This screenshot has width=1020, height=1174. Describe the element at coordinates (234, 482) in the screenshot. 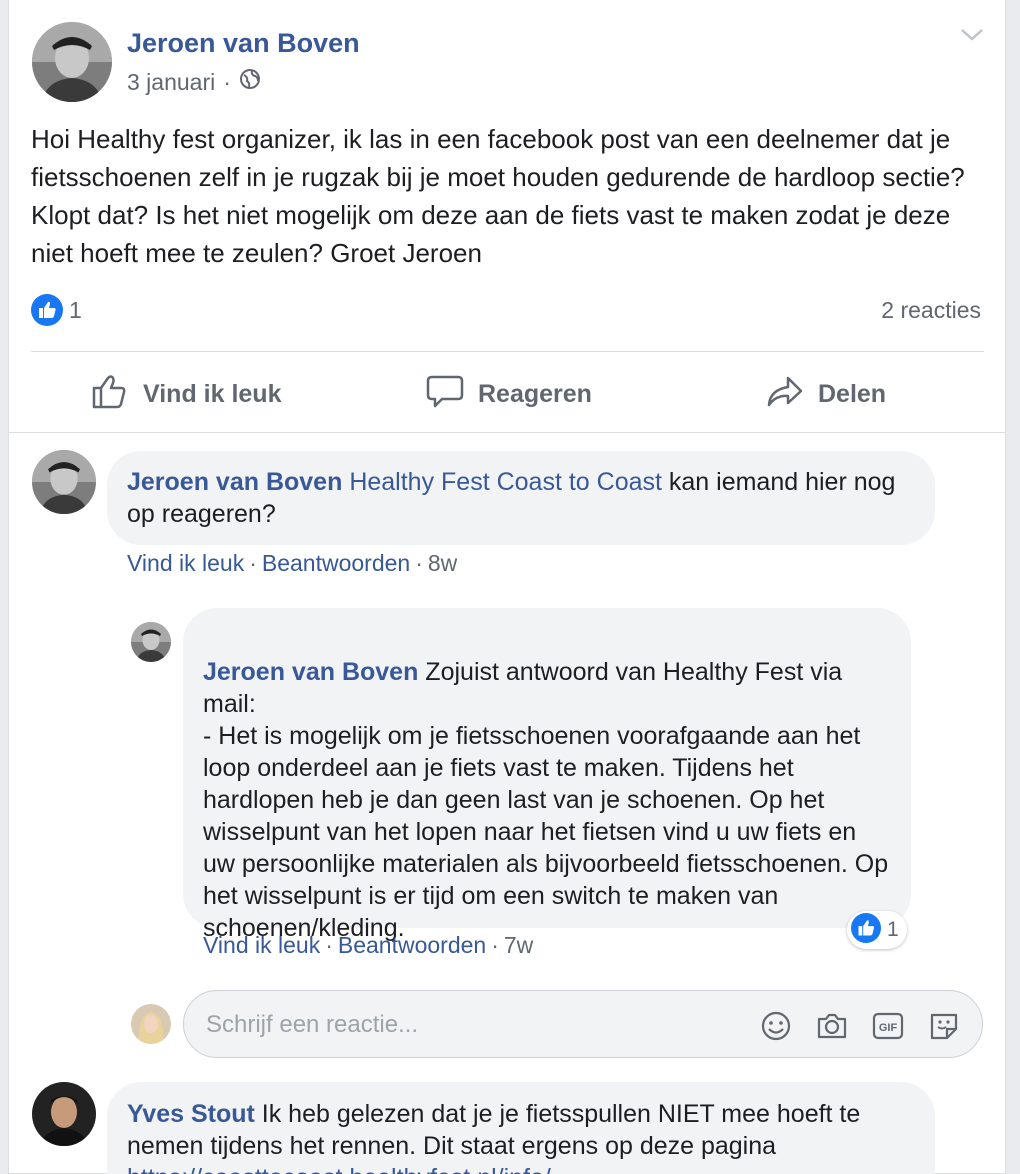

I see `comment-author: Jeroen van Boven` at that location.